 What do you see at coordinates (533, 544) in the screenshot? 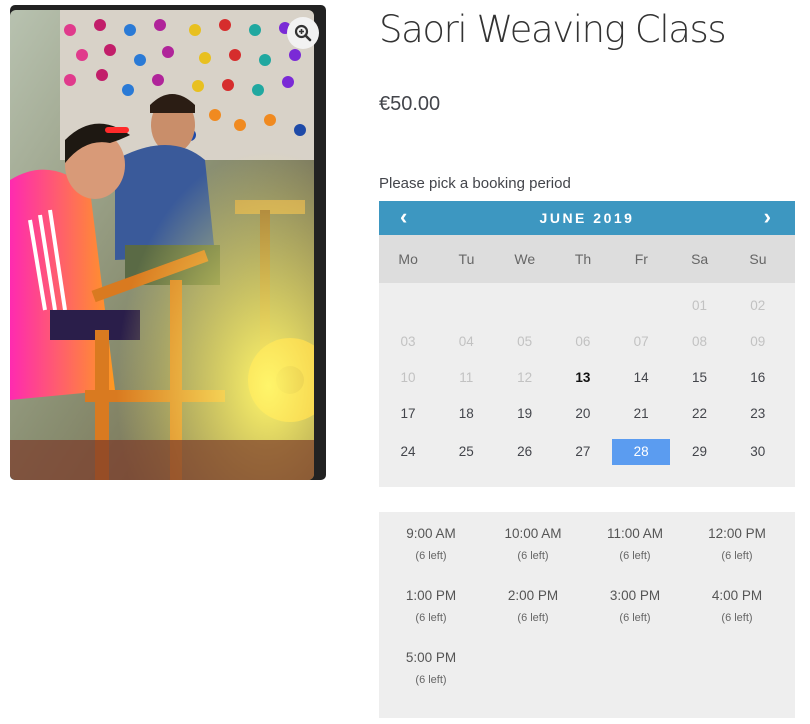
I see `time-slot-button: 10:00 AM (6 left)` at bounding box center [533, 544].